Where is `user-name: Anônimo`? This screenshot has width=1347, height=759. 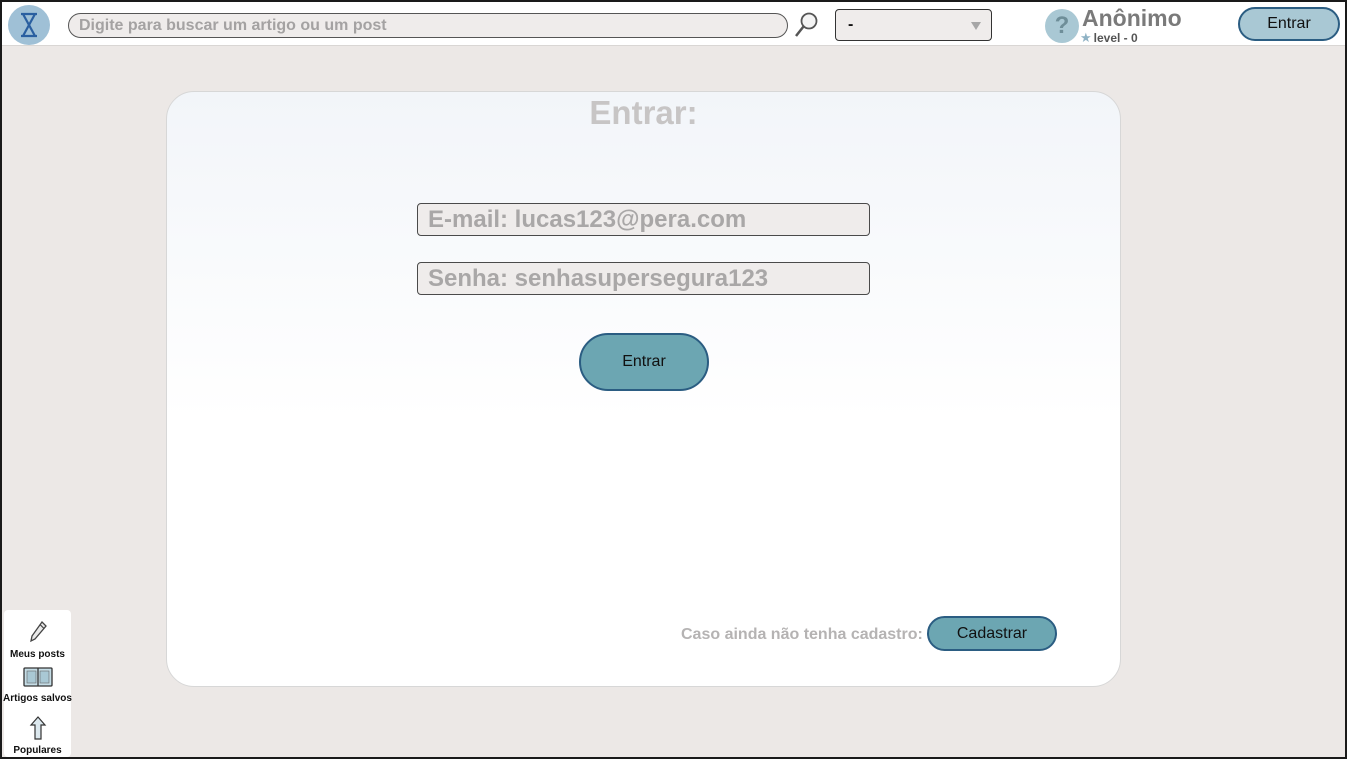
user-name: Anônimo is located at coordinates (1132, 18).